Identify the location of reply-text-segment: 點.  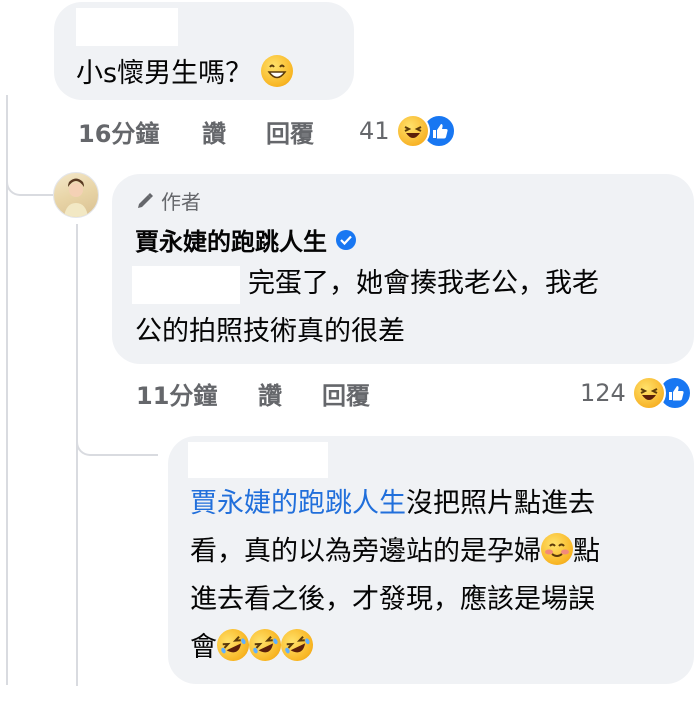
(586, 551).